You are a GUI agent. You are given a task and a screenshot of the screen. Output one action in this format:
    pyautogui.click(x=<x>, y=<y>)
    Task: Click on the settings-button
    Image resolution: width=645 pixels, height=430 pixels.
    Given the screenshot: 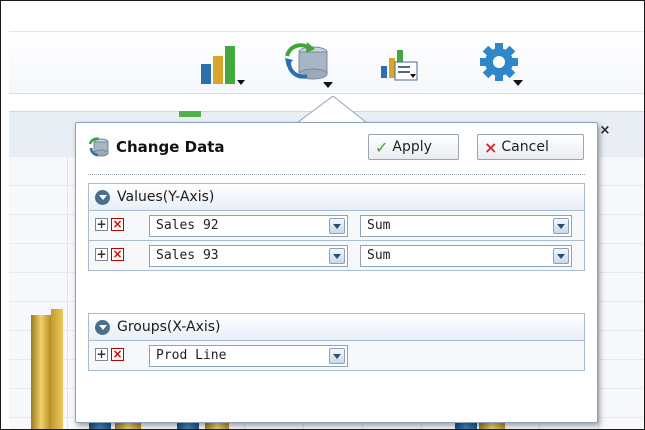 What is the action you would take?
    pyautogui.click(x=503, y=66)
    